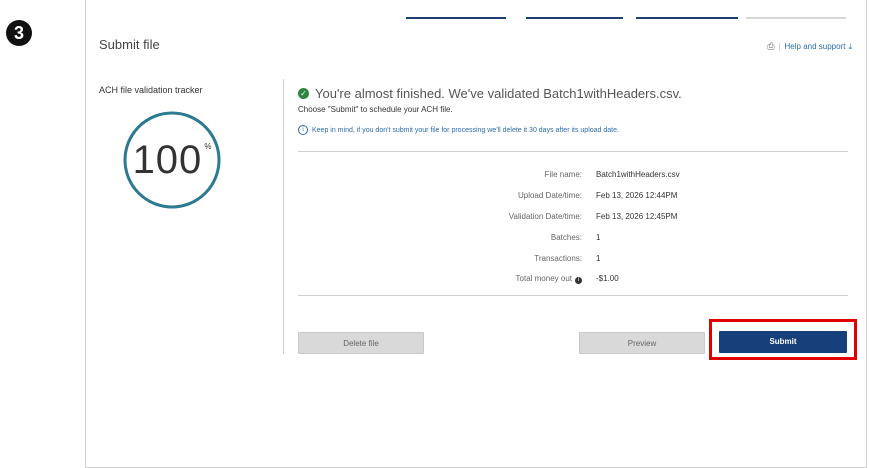  Describe the element at coordinates (637, 216) in the screenshot. I see `detail-value: Feb 13, 2026 12:45PM` at that location.